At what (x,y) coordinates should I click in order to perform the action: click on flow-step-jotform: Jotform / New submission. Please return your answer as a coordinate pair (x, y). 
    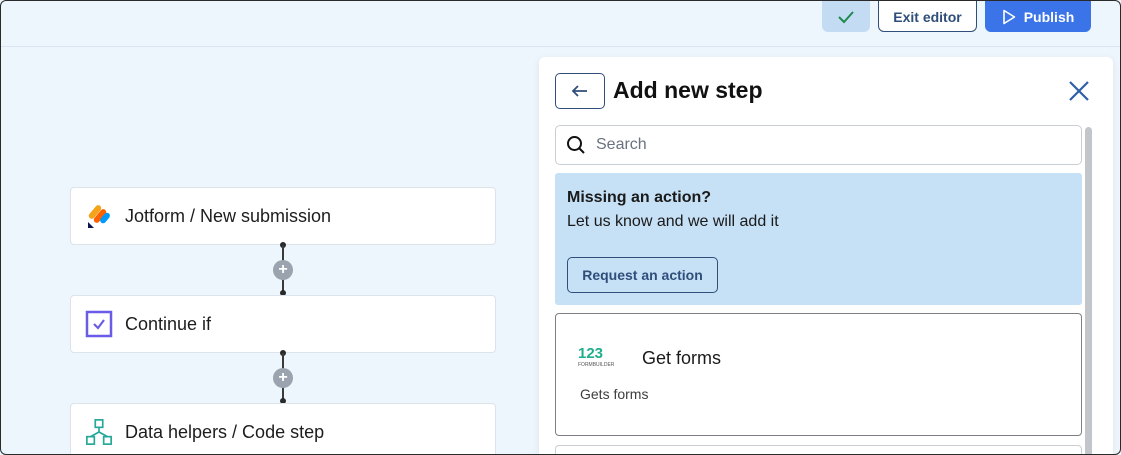
    Looking at the image, I should click on (283, 216).